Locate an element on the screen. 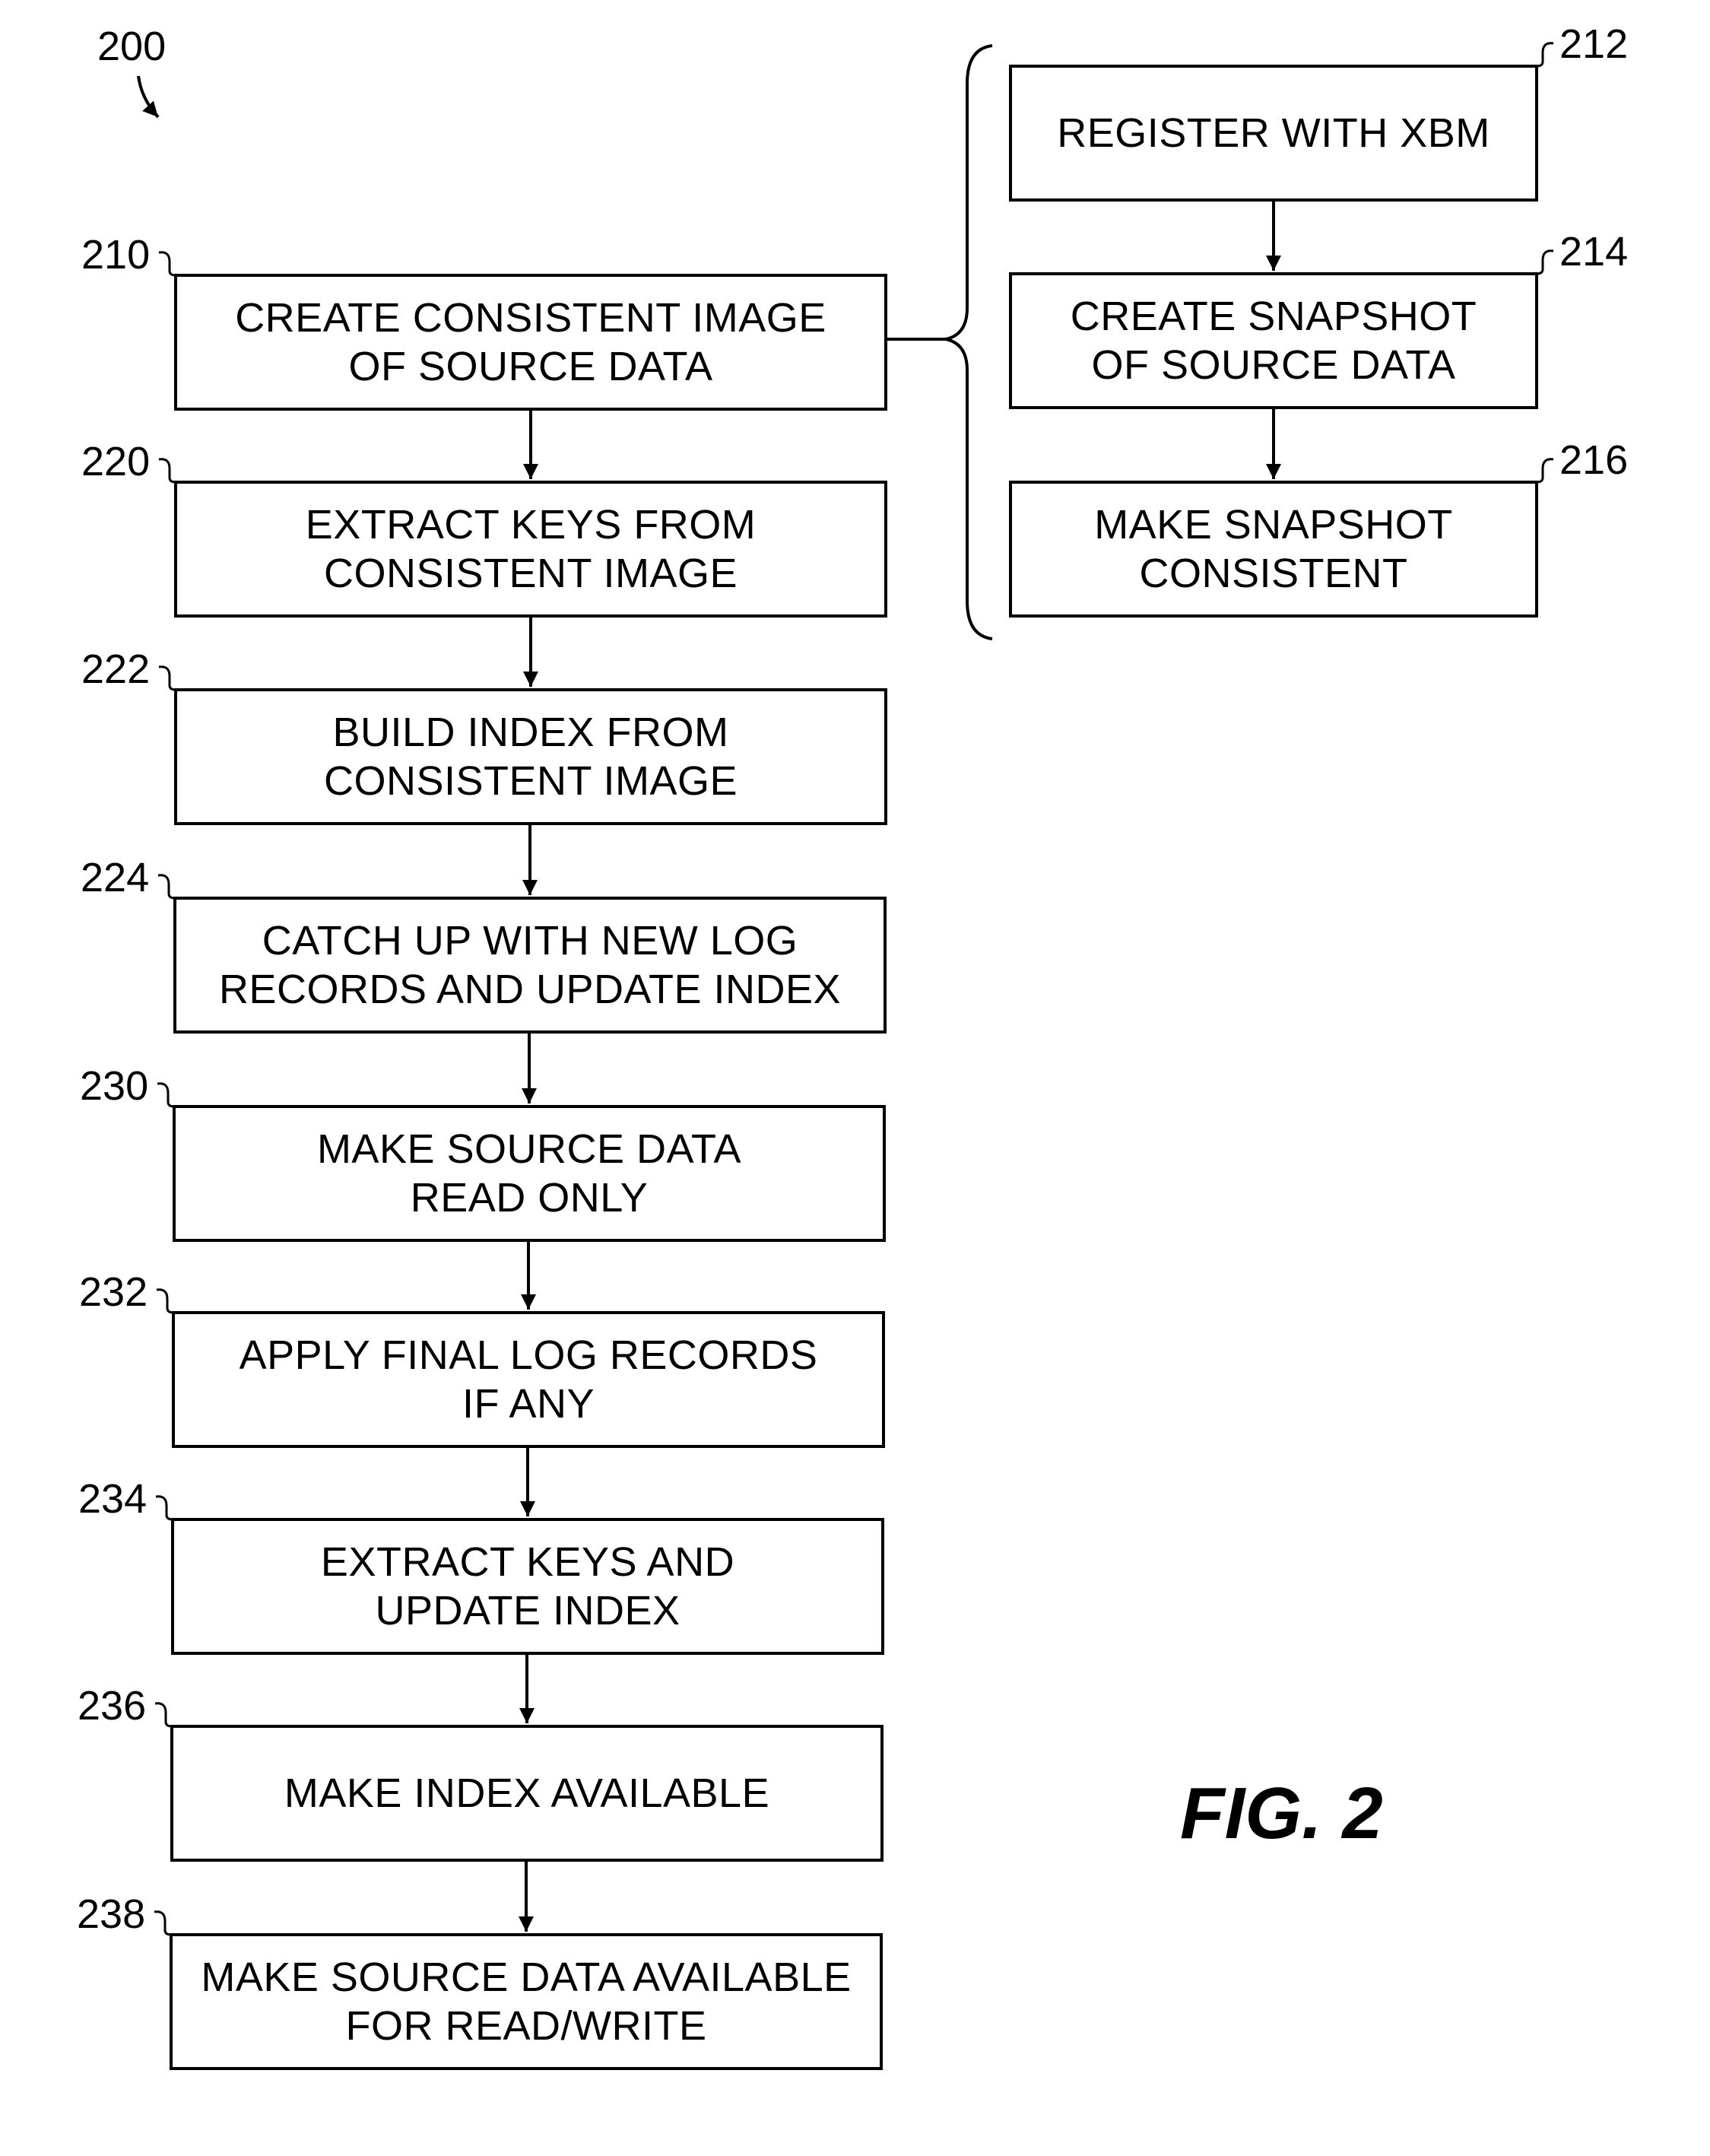 The height and width of the screenshot is (2156, 1710). step-box-220: EXTRACT KEYS FROM CONSISTENT IMAGE is located at coordinates (530, 549).